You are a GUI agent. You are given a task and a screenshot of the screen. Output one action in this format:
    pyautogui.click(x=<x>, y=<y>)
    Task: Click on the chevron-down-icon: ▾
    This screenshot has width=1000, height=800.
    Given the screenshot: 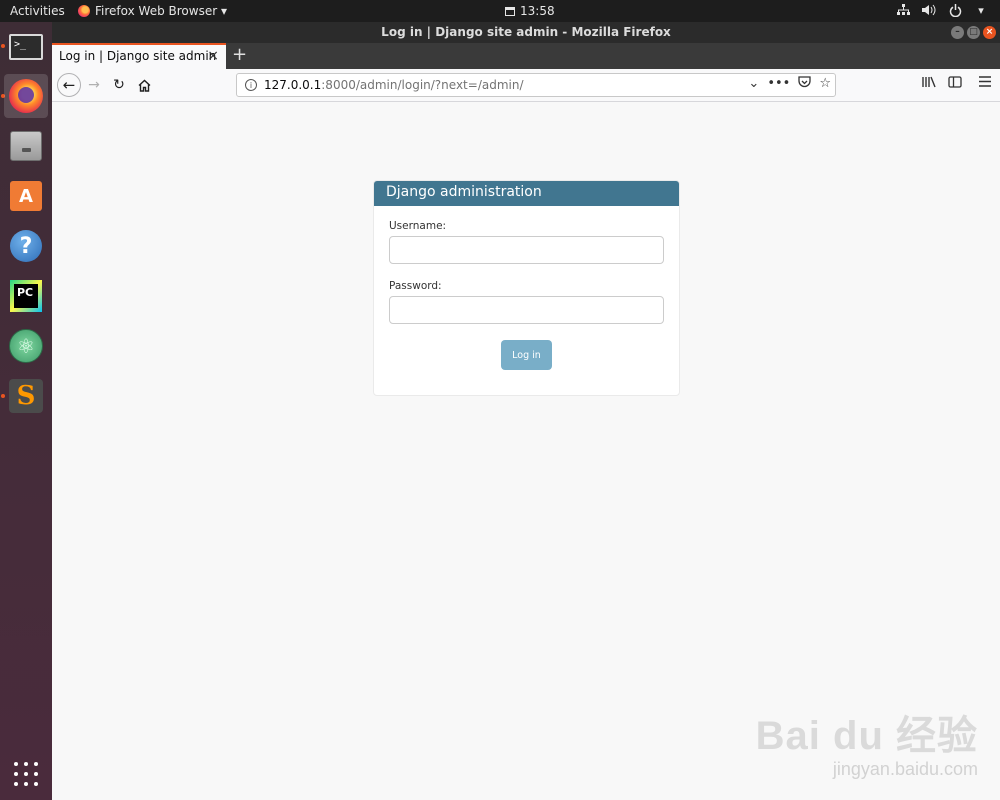 What is the action you would take?
    pyautogui.click(x=981, y=10)
    